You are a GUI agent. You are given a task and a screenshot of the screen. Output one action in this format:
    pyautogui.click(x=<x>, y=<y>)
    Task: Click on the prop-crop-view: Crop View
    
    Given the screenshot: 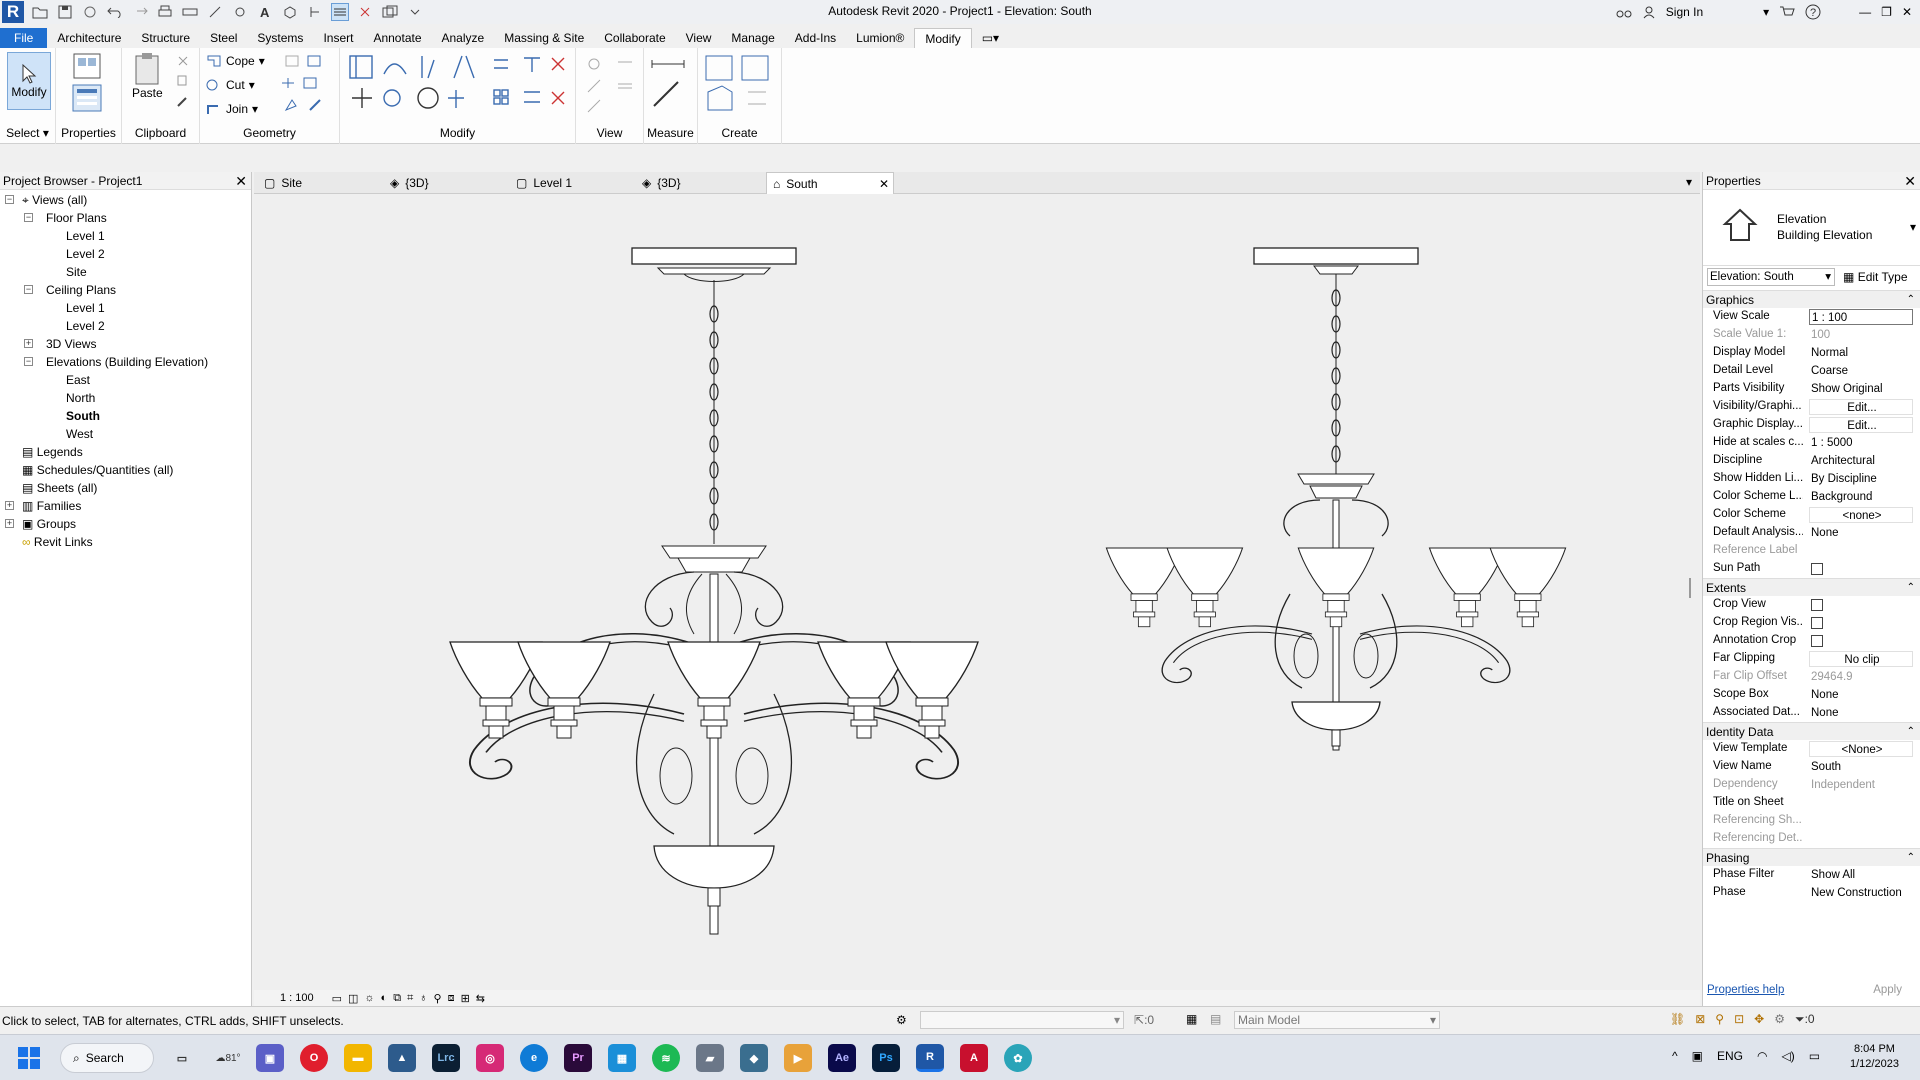 What is the action you would take?
    pyautogui.click(x=1811, y=605)
    